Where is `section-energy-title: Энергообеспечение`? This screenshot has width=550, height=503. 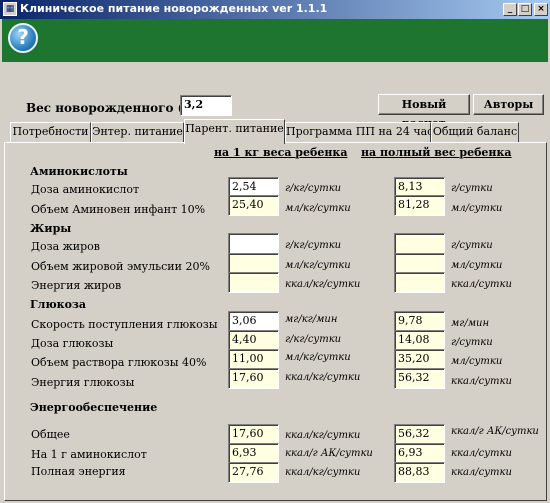
section-energy-title: Энергообеспечение is located at coordinates (94, 407).